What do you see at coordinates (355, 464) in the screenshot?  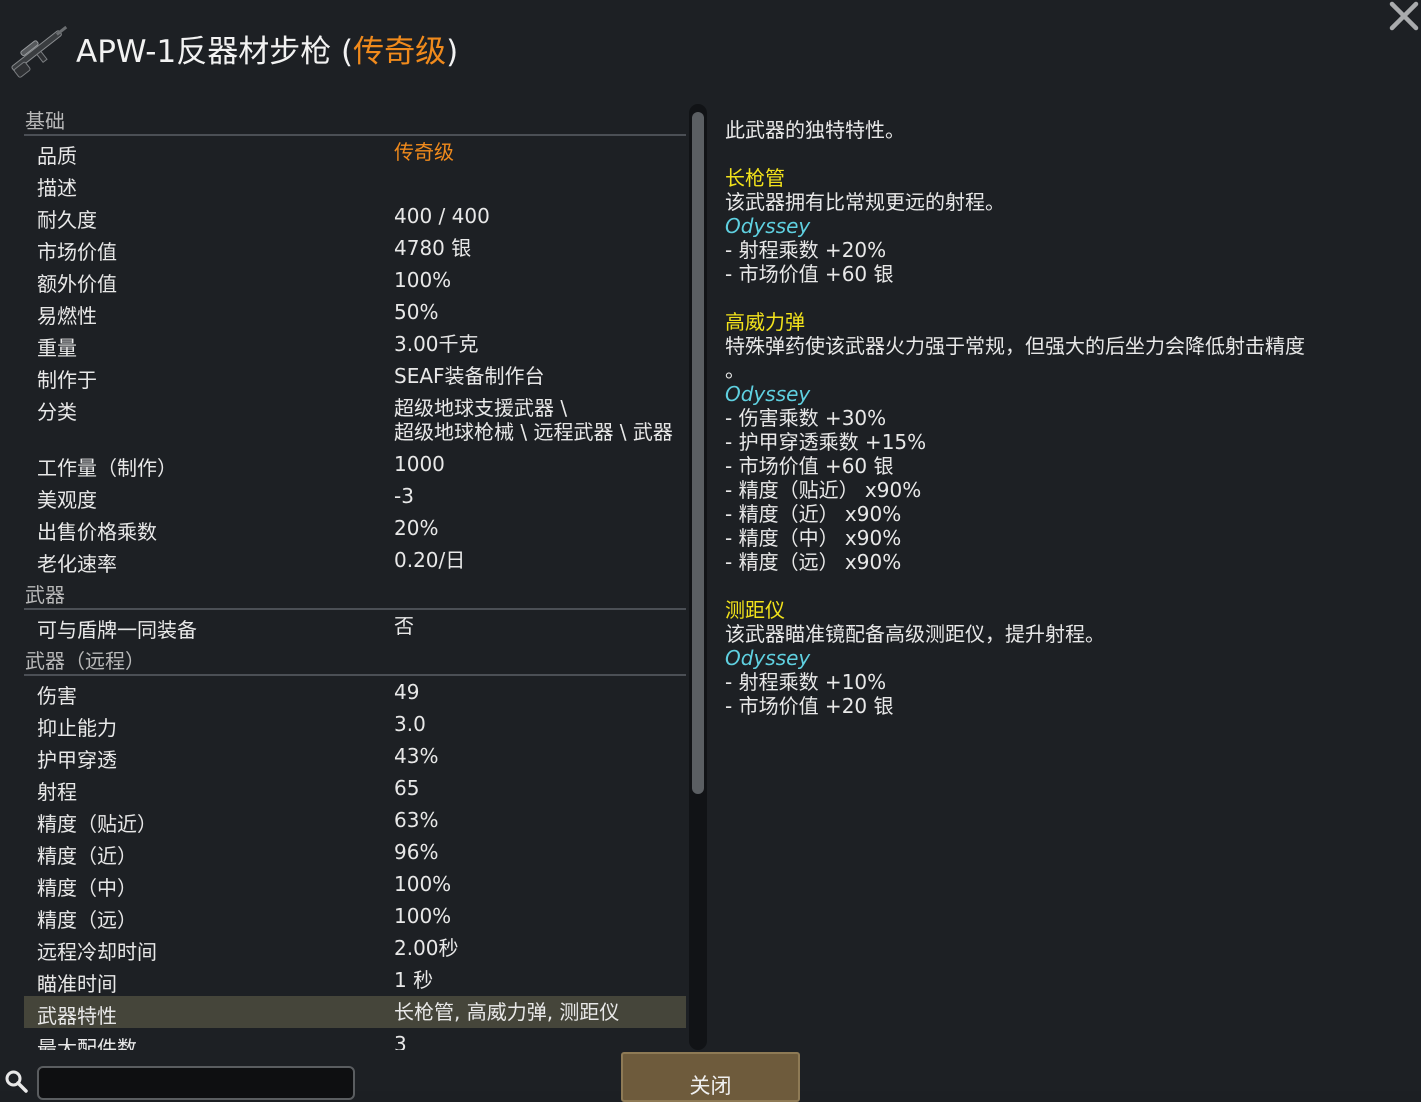 I see `stat-row: 工作量（制作） 1000` at bounding box center [355, 464].